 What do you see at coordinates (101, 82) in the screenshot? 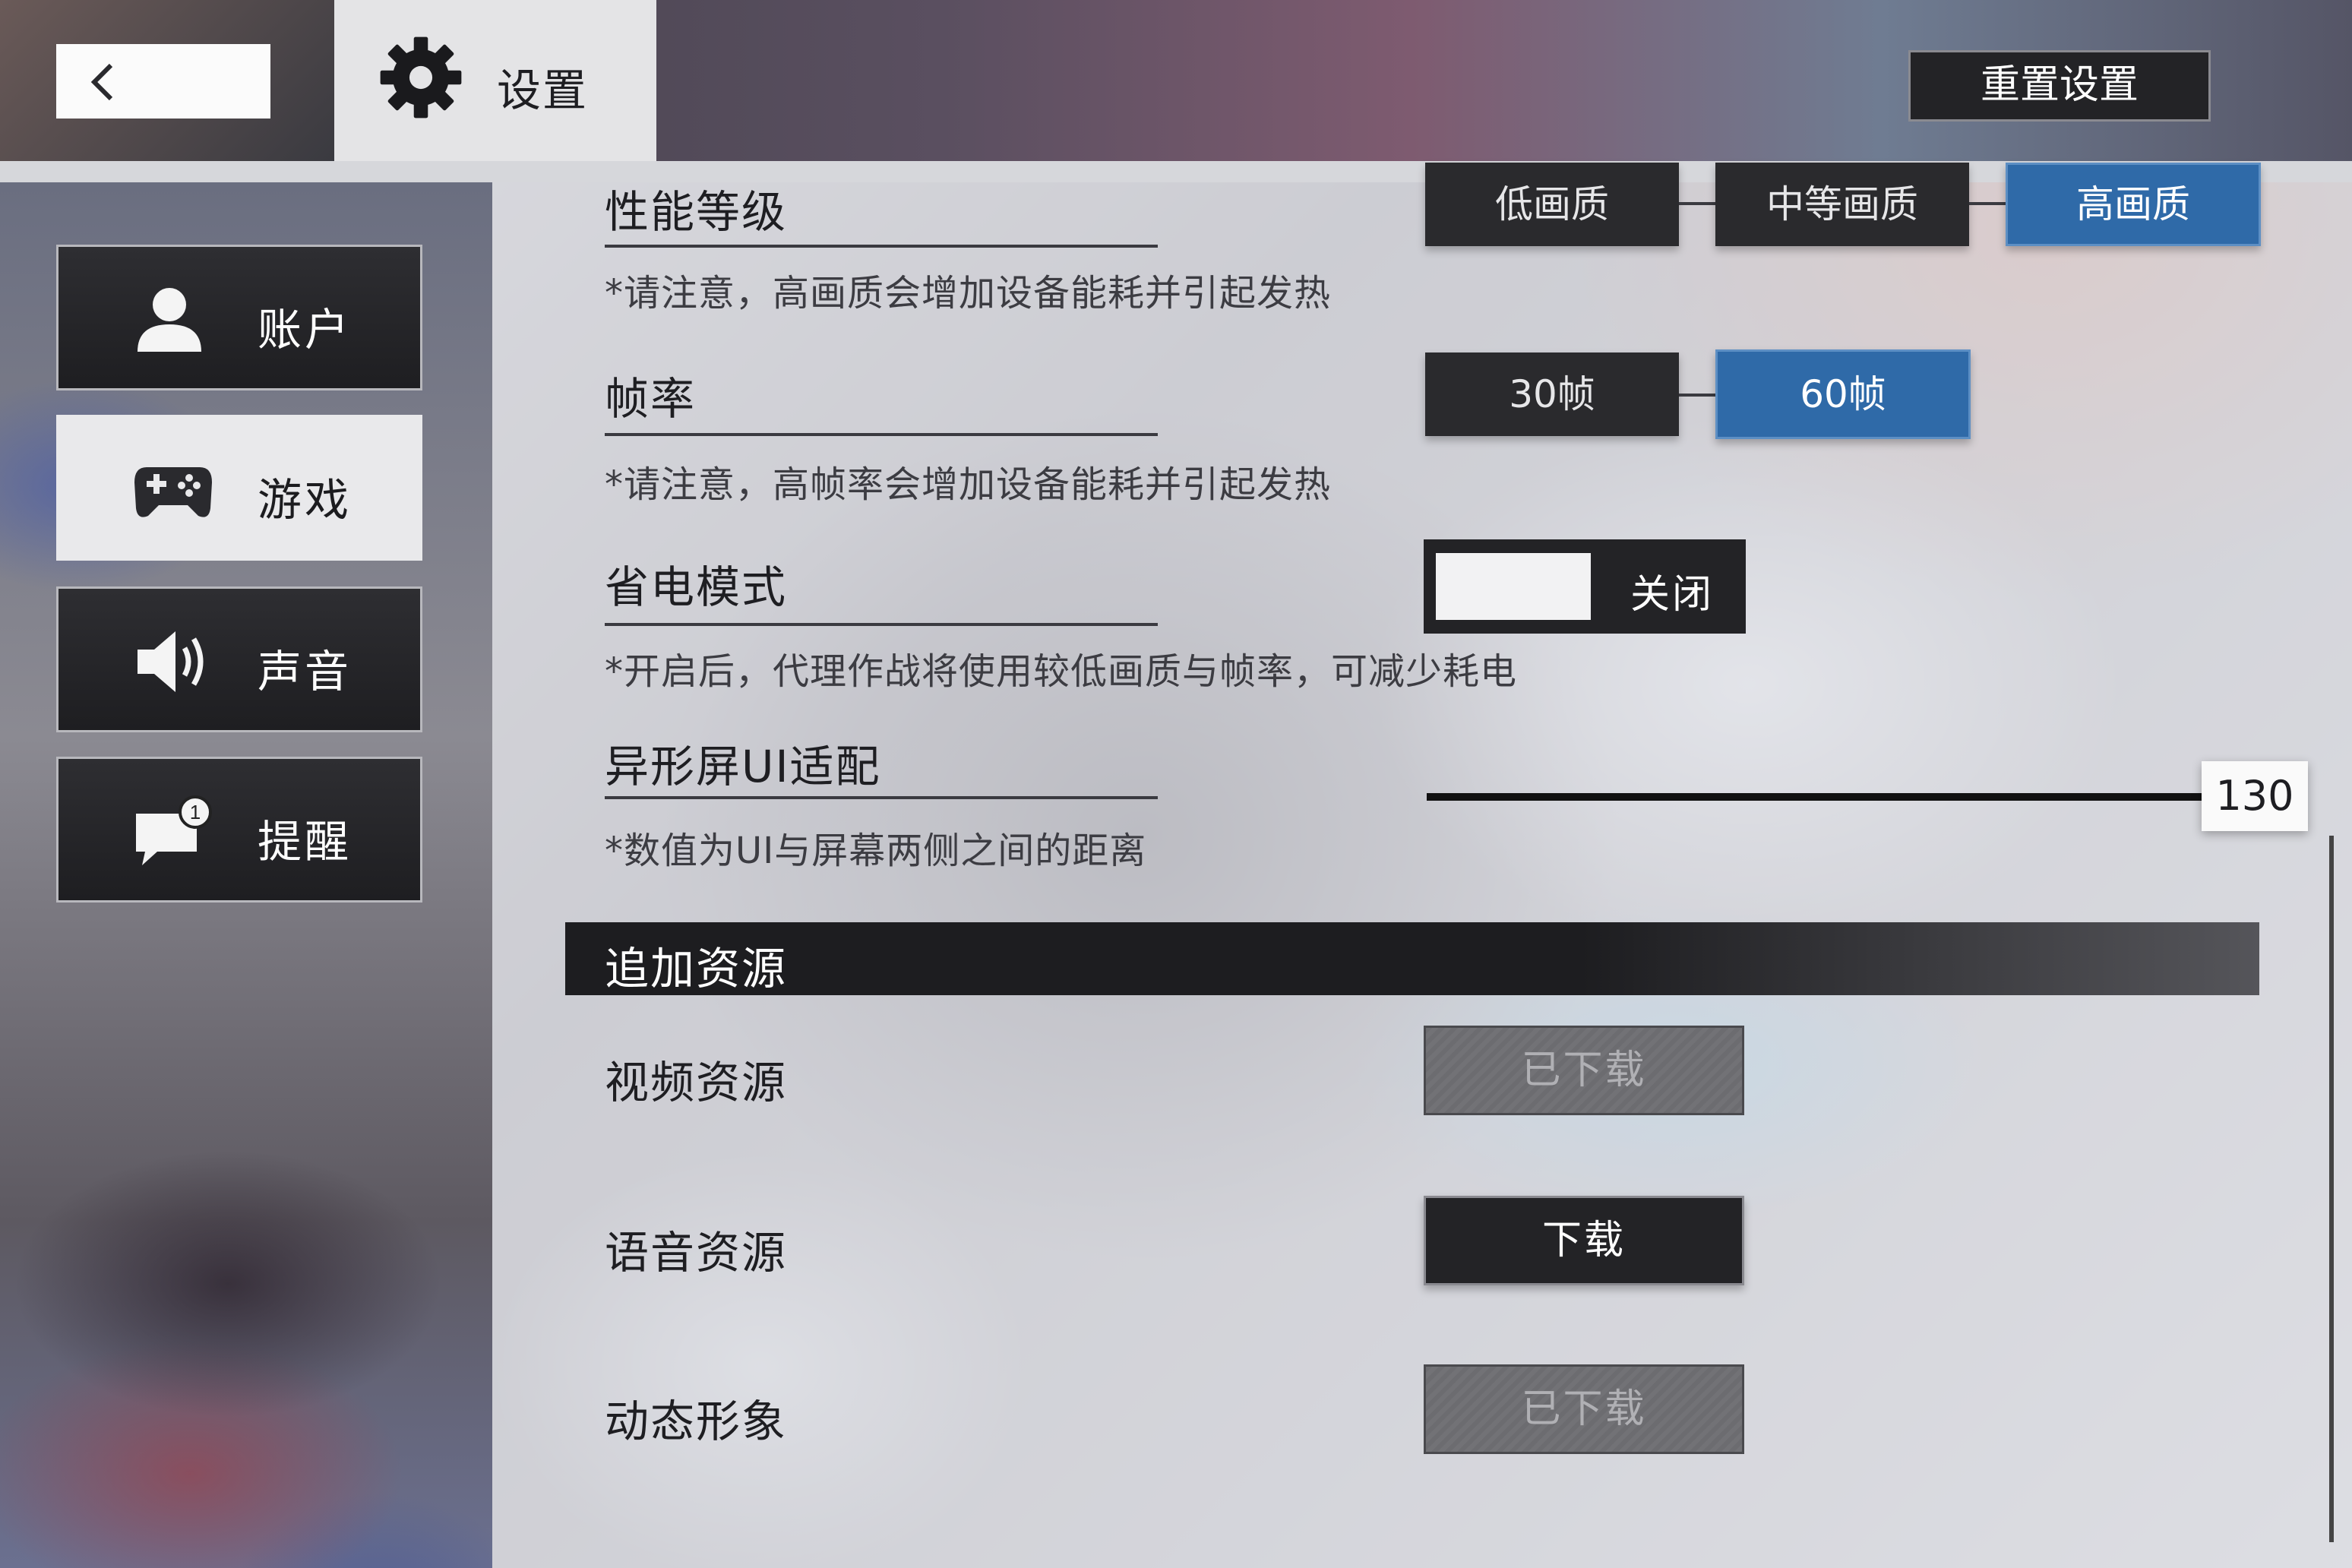
I see `chevron-left-icon` at bounding box center [101, 82].